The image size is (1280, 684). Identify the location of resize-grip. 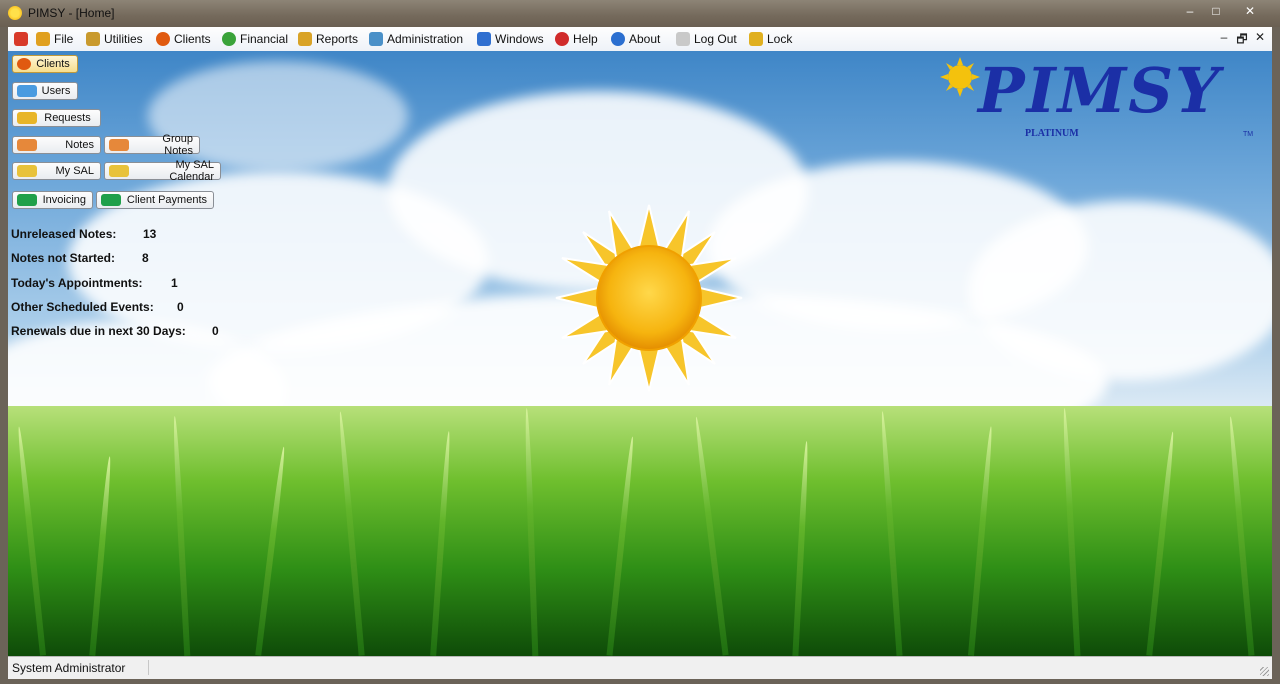
(1264, 671).